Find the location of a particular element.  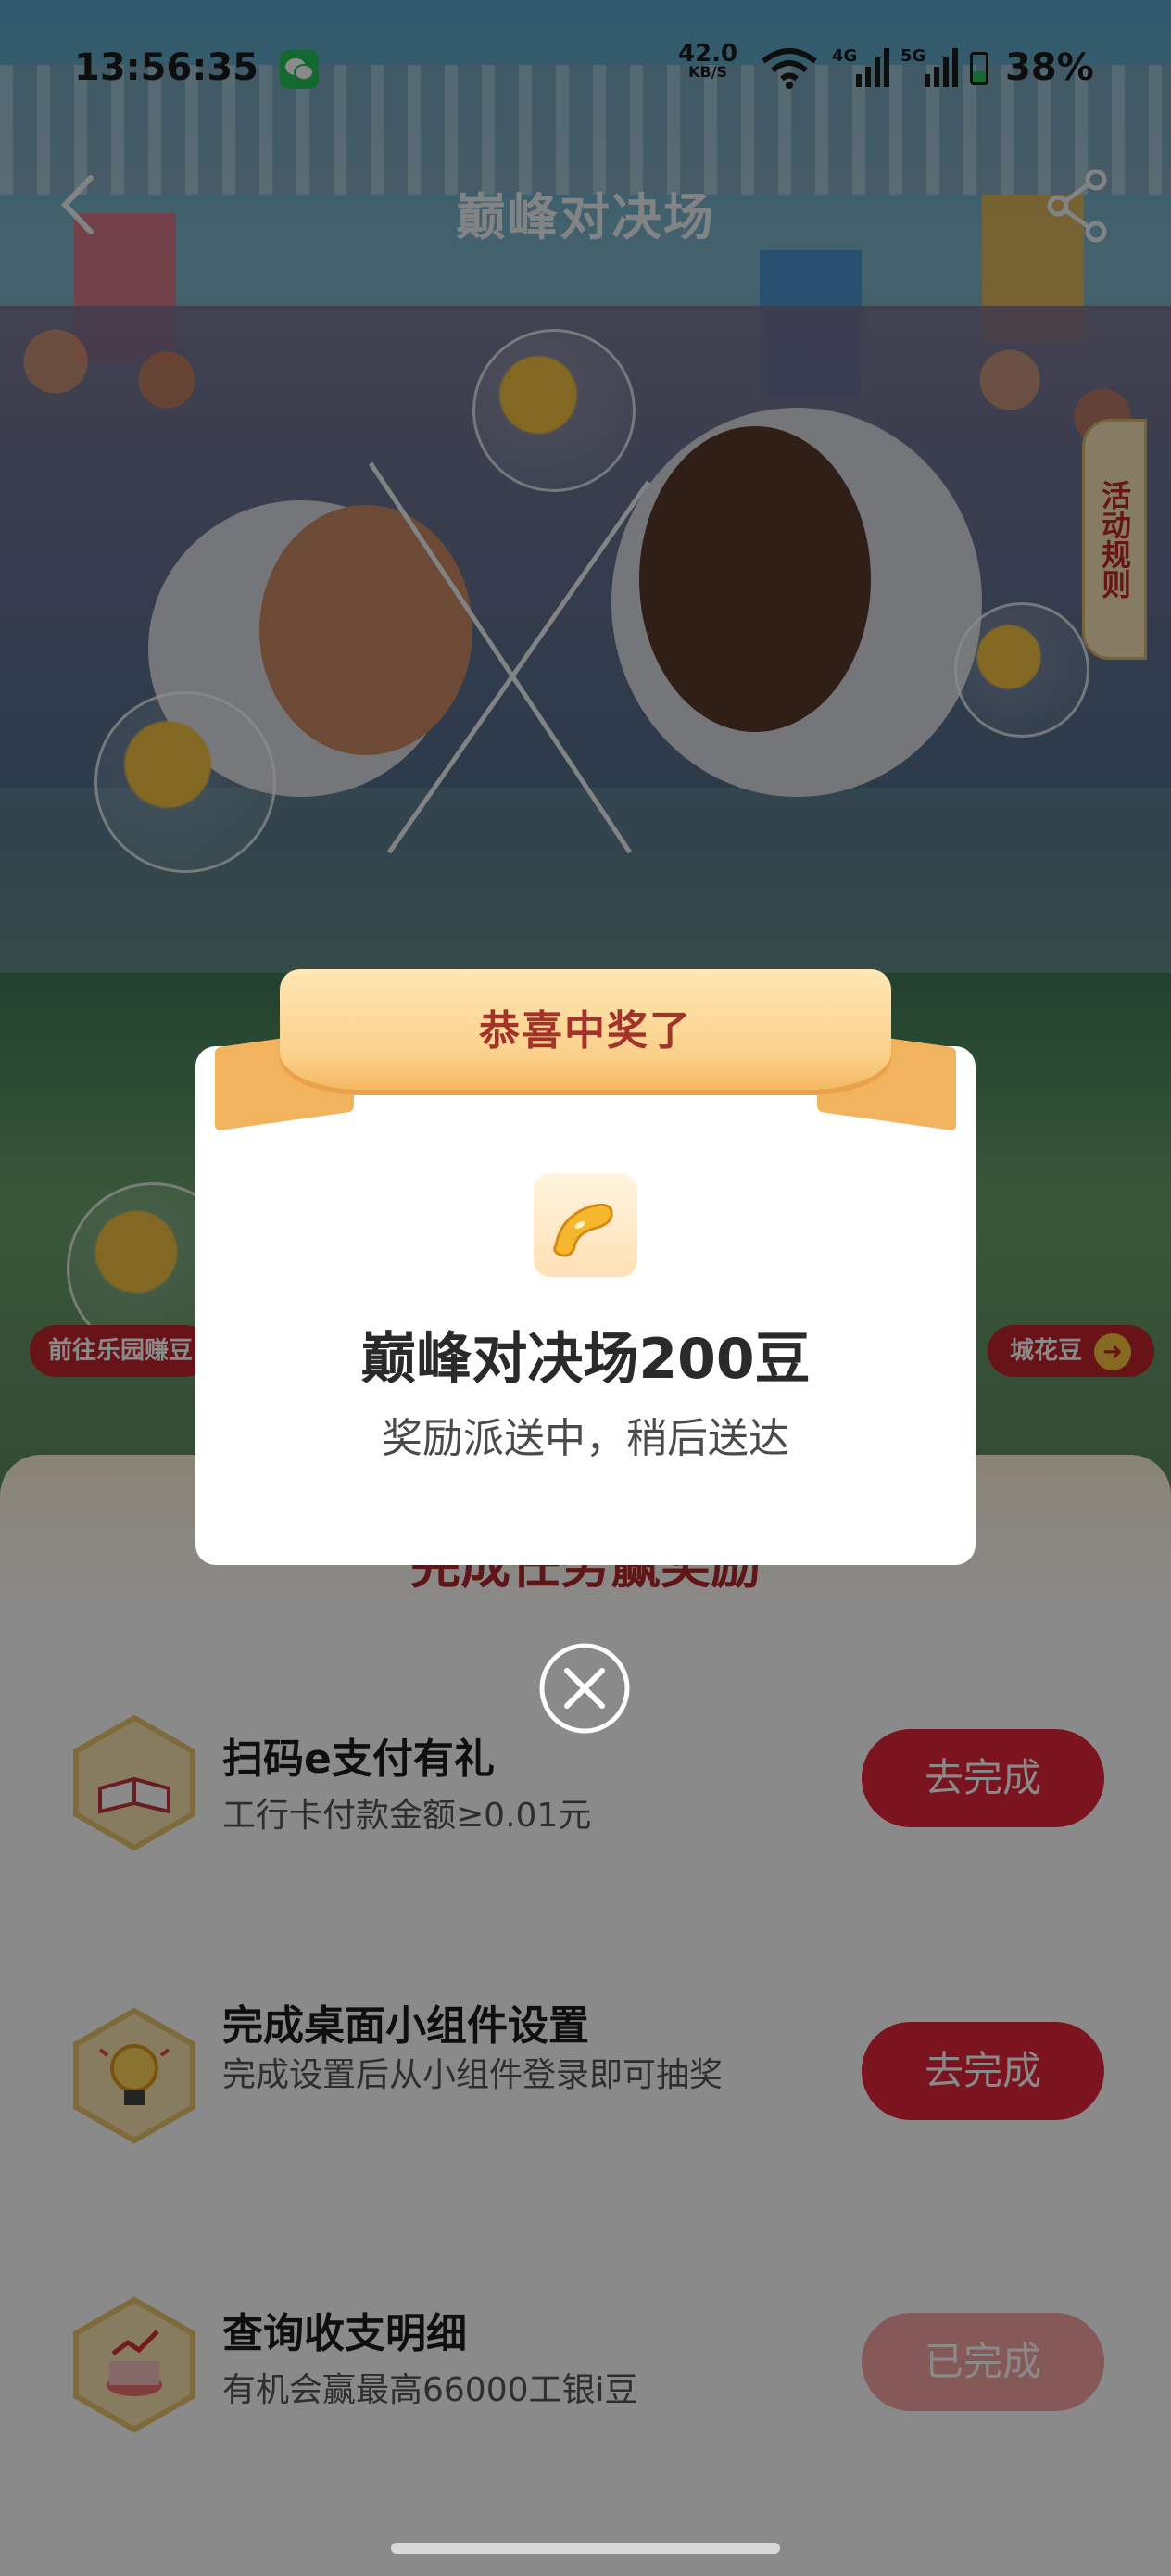

close-icon is located at coordinates (584, 1688).